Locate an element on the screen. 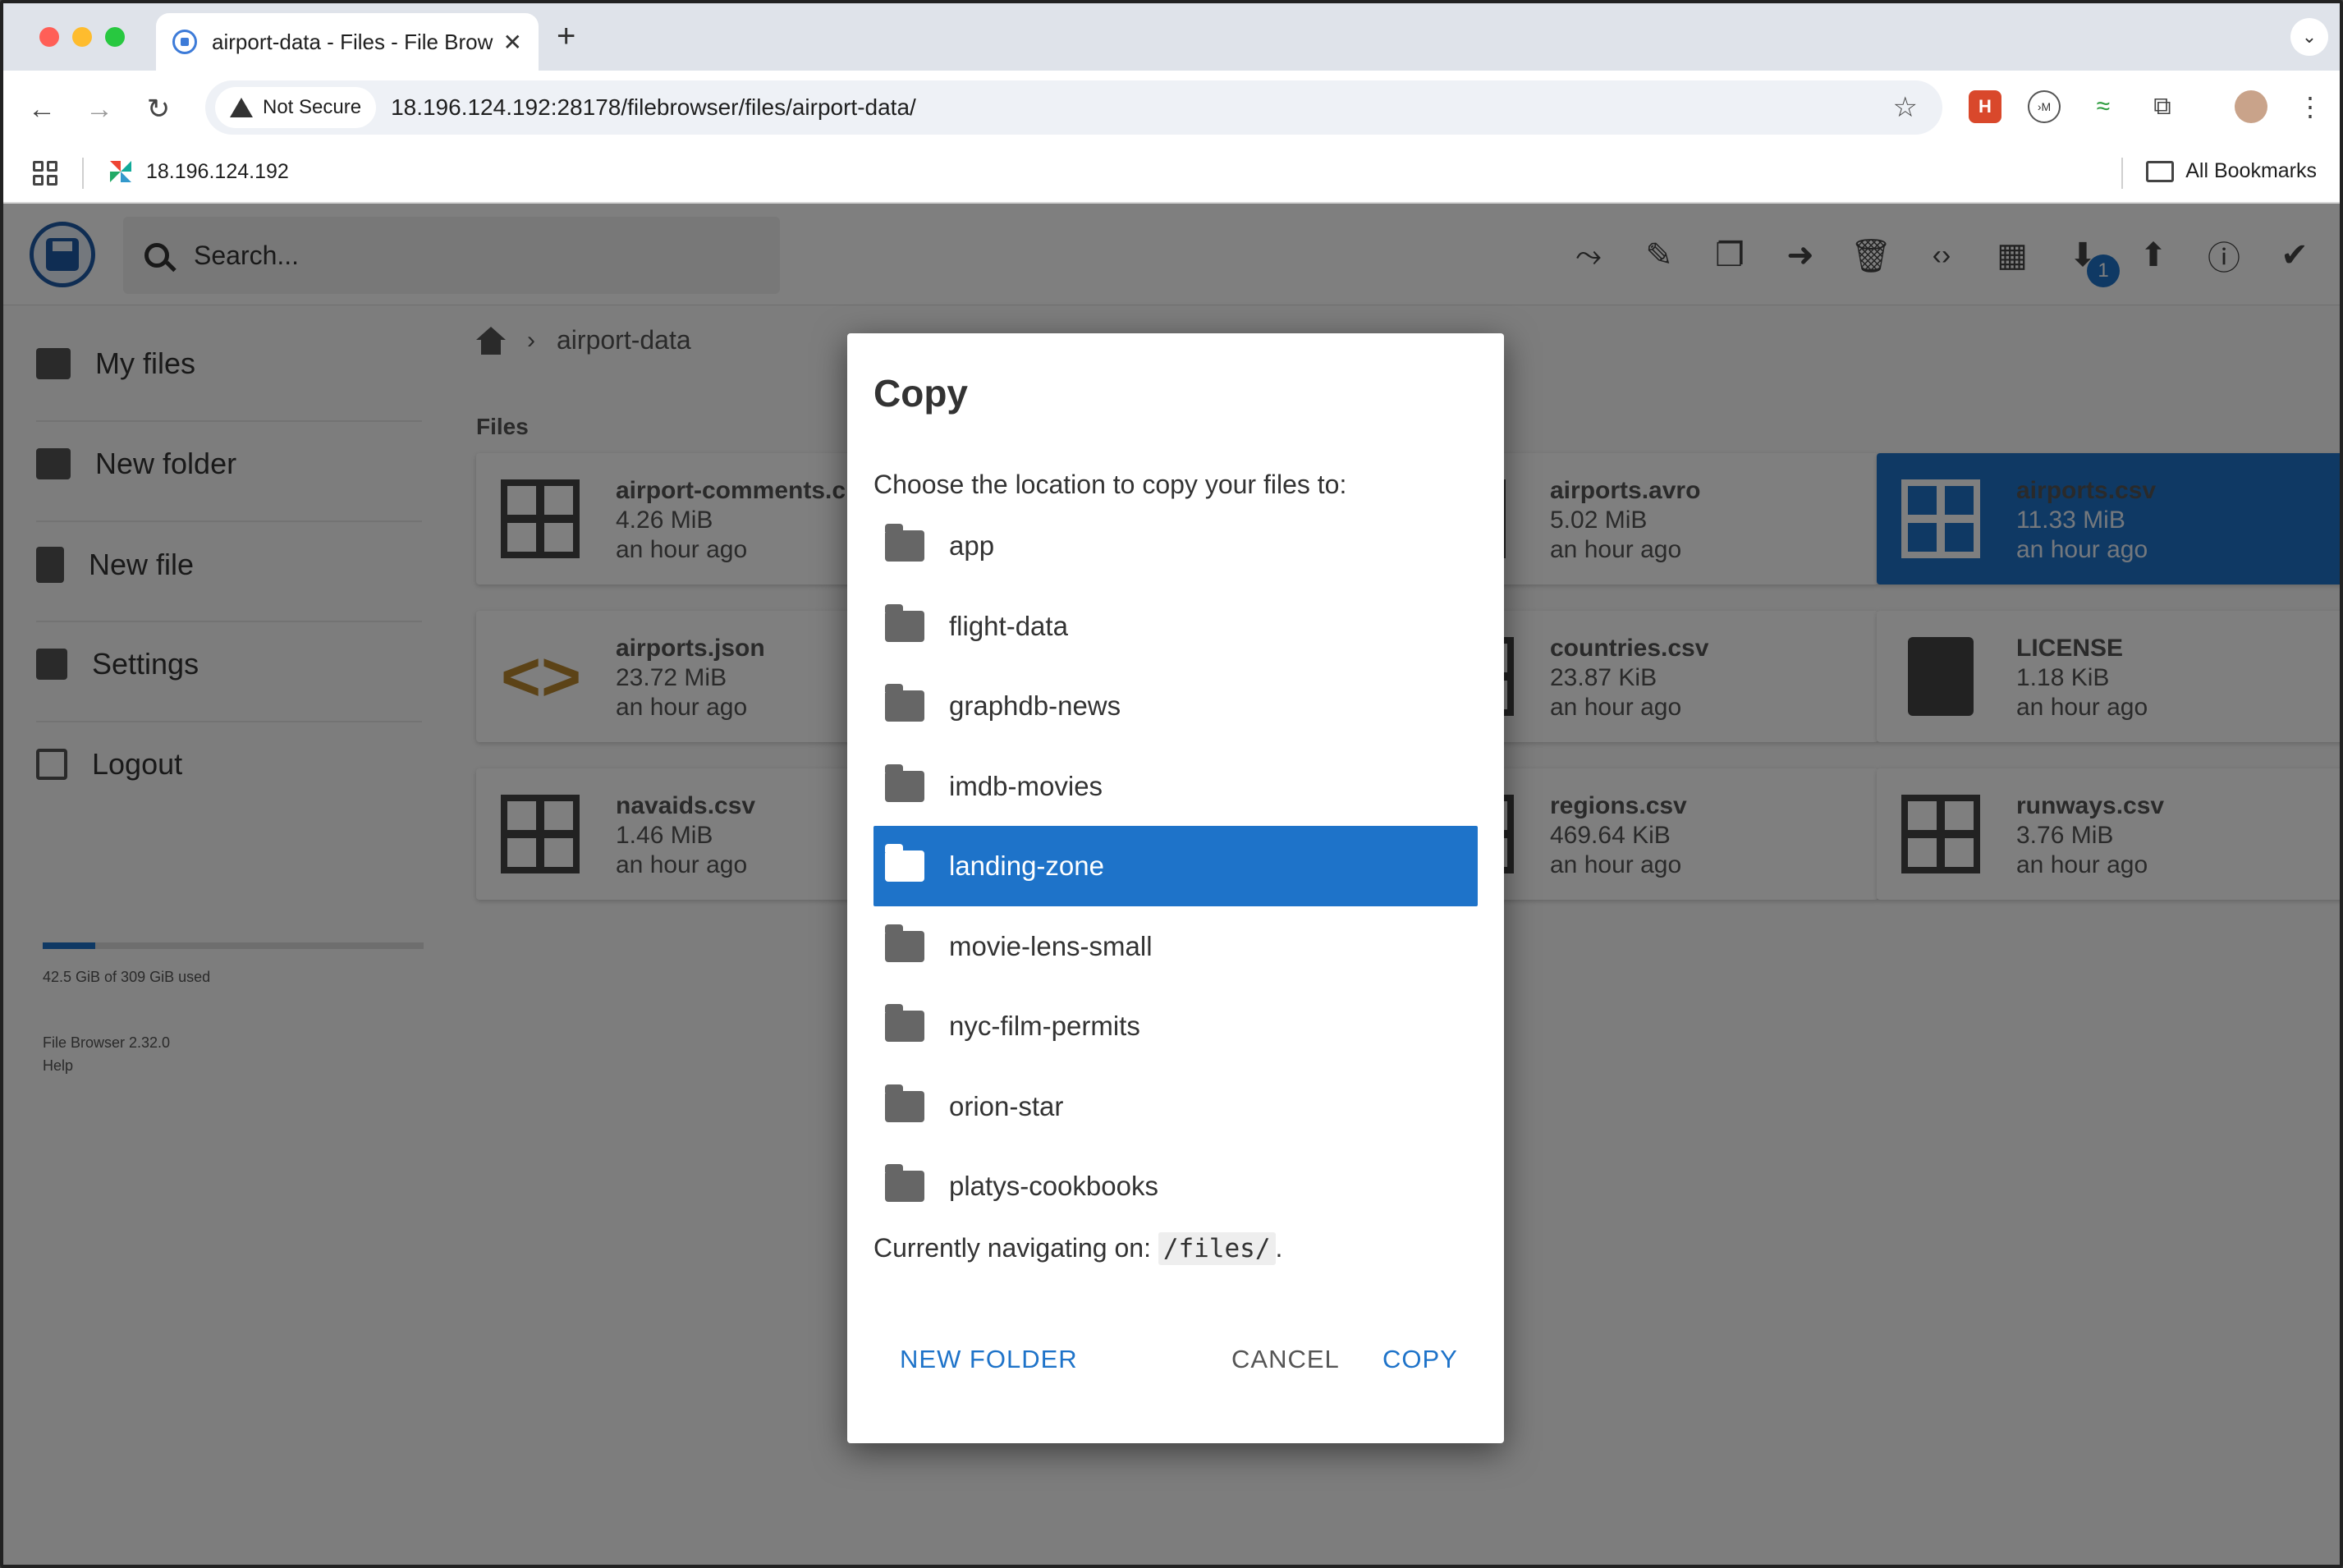 This screenshot has height=1568, width=2343. cancel-button: CANCEL is located at coordinates (1285, 1359).